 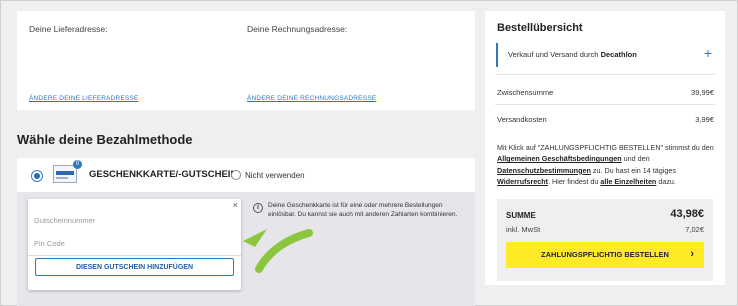 What do you see at coordinates (37, 176) in the screenshot?
I see `giftcard-radio-selected` at bounding box center [37, 176].